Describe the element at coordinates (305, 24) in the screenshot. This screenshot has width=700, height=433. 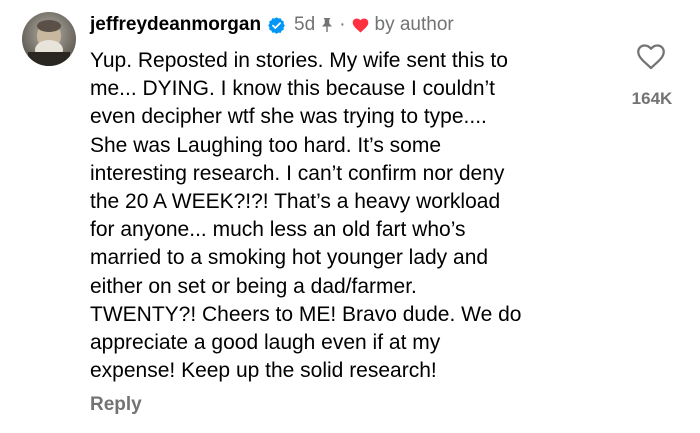
I see `timestamp: 5d` at that location.